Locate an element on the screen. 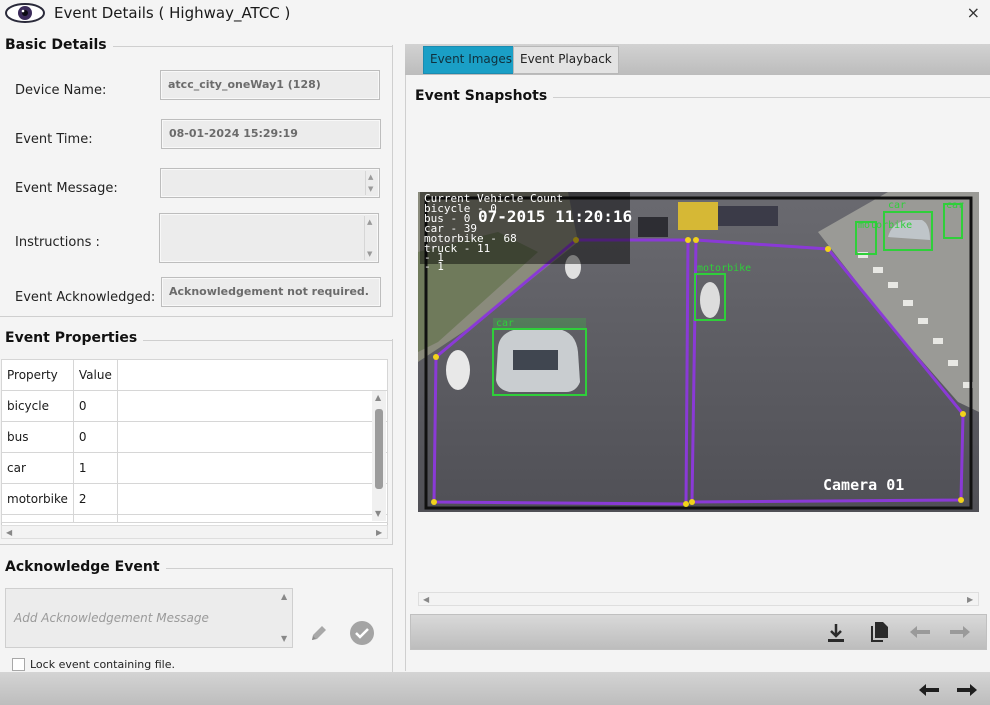  checkmark-circle-icon is located at coordinates (362, 633).